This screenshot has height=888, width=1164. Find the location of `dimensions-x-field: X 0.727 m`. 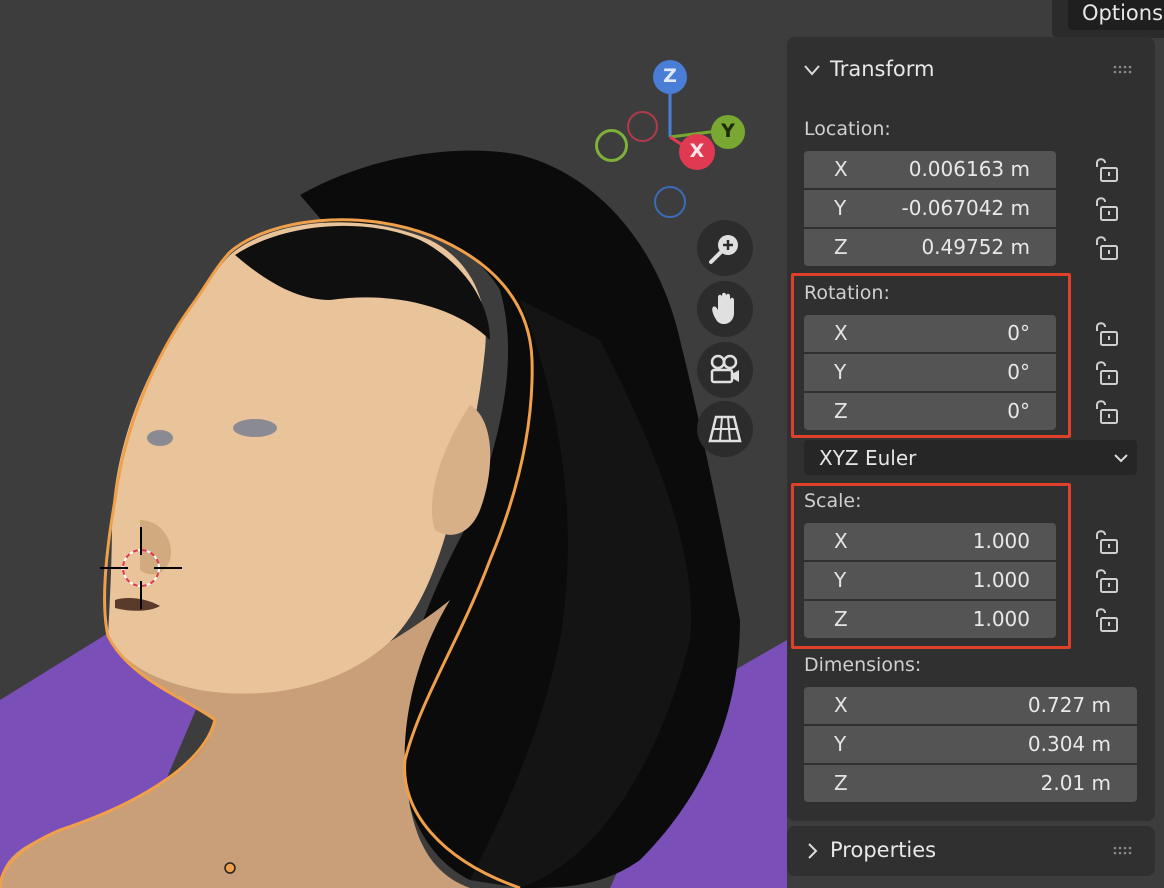

dimensions-x-field: X 0.727 m is located at coordinates (970, 705).